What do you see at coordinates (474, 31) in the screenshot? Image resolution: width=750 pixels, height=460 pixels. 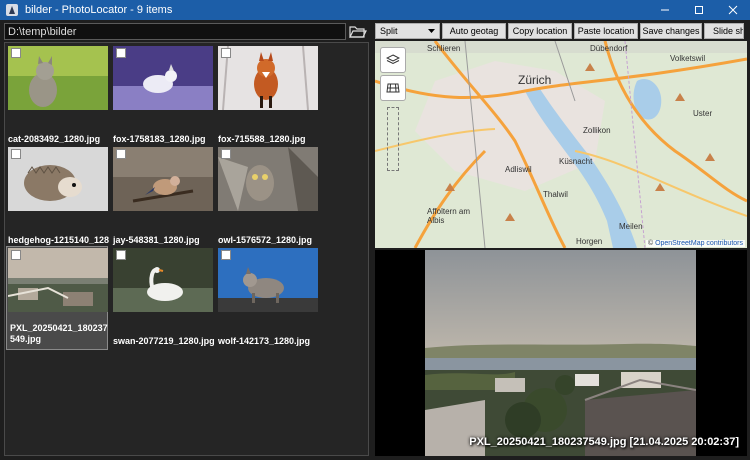 I see `auto-geotag-button: Auto geotag` at bounding box center [474, 31].